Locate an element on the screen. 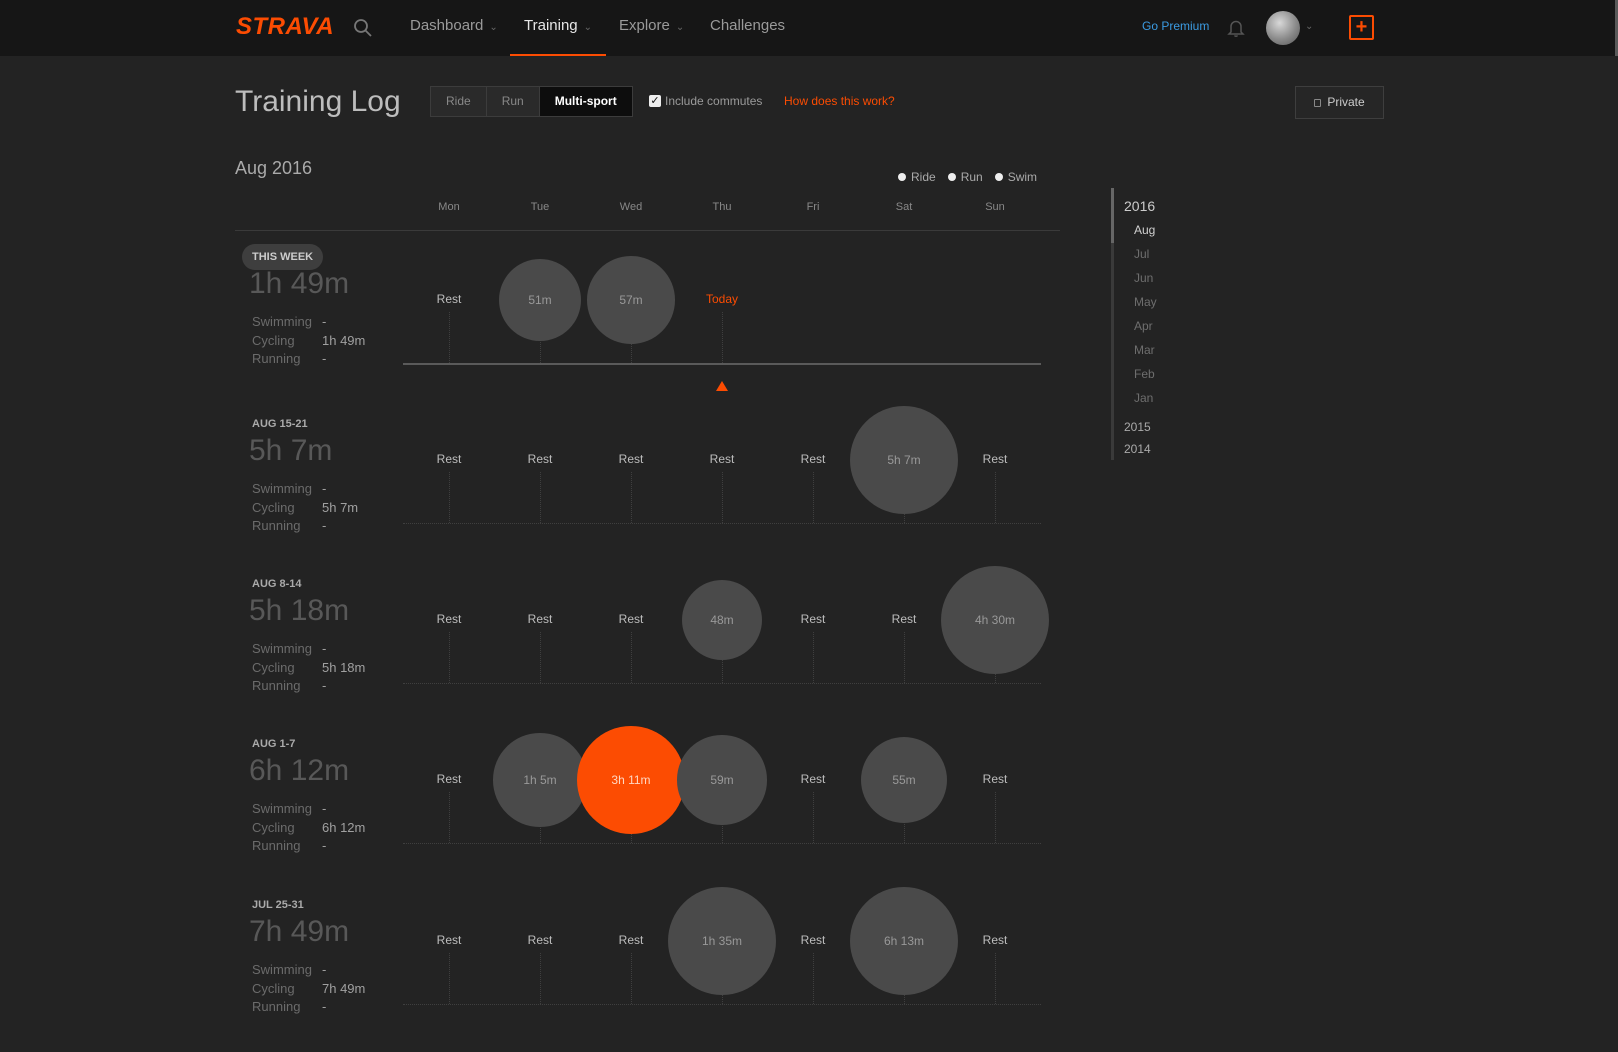 The width and height of the screenshot is (1618, 1052). activity-bubble: 1h 35m is located at coordinates (722, 941).